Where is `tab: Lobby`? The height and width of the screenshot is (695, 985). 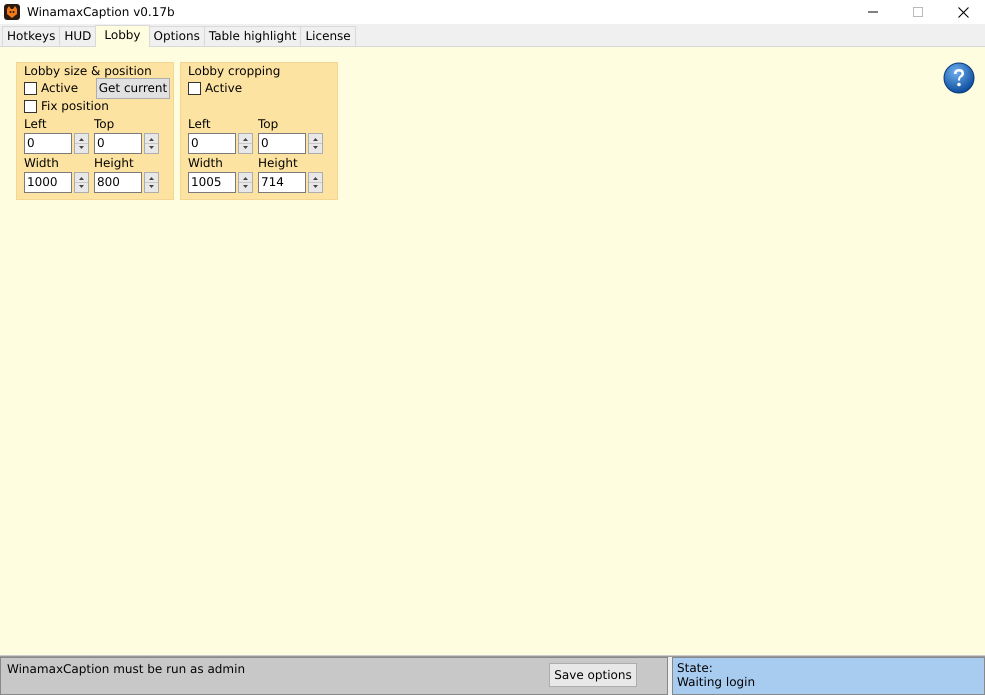 tab: Lobby is located at coordinates (122, 36).